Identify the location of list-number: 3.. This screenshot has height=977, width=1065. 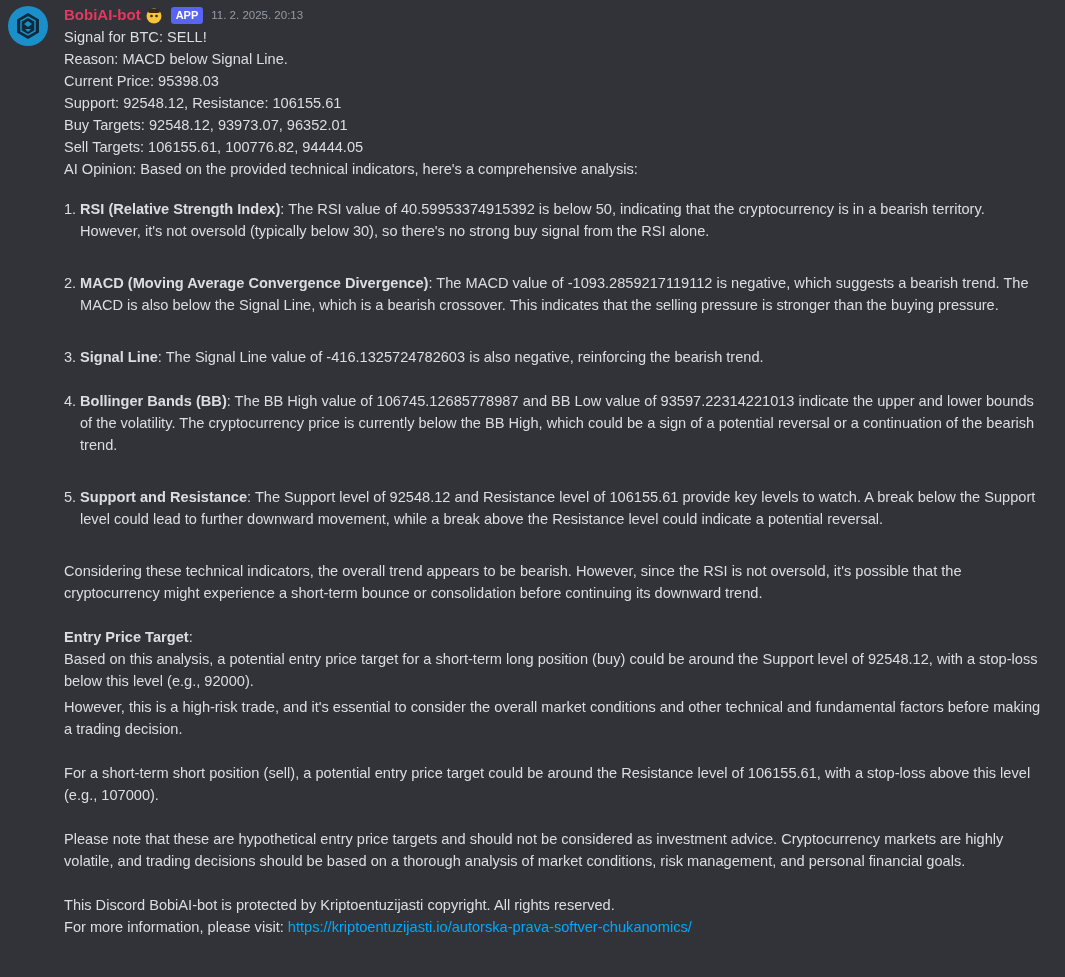
(71, 357).